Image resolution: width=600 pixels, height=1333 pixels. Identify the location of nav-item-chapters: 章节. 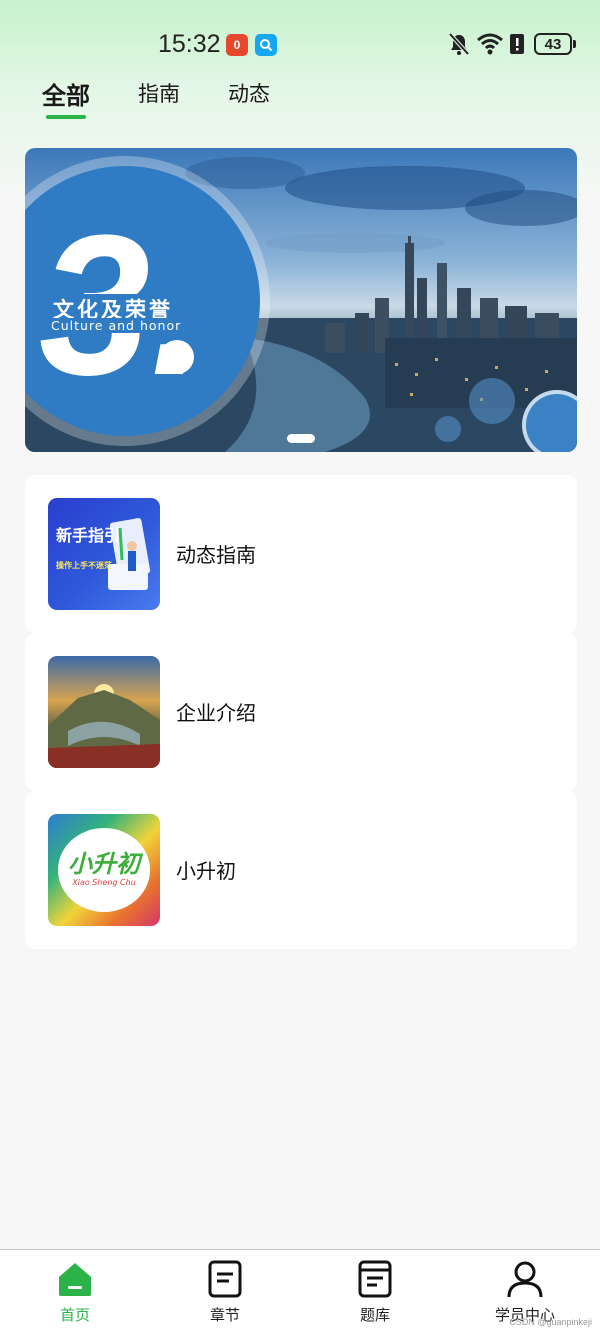
(225, 1291).